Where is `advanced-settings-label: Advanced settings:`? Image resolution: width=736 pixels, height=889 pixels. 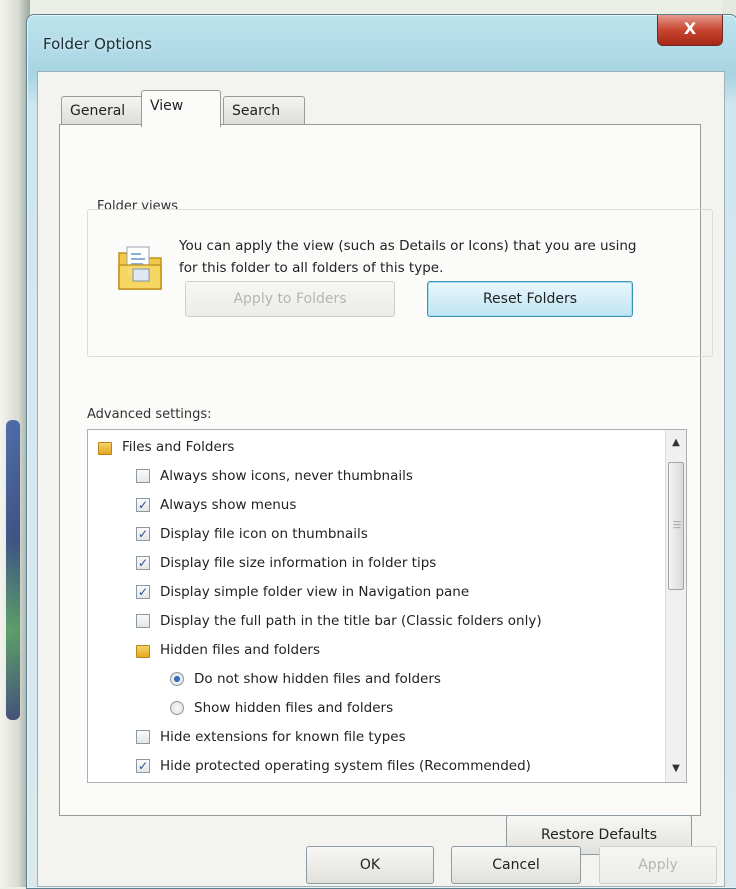 advanced-settings-label: Advanced settings: is located at coordinates (149, 414).